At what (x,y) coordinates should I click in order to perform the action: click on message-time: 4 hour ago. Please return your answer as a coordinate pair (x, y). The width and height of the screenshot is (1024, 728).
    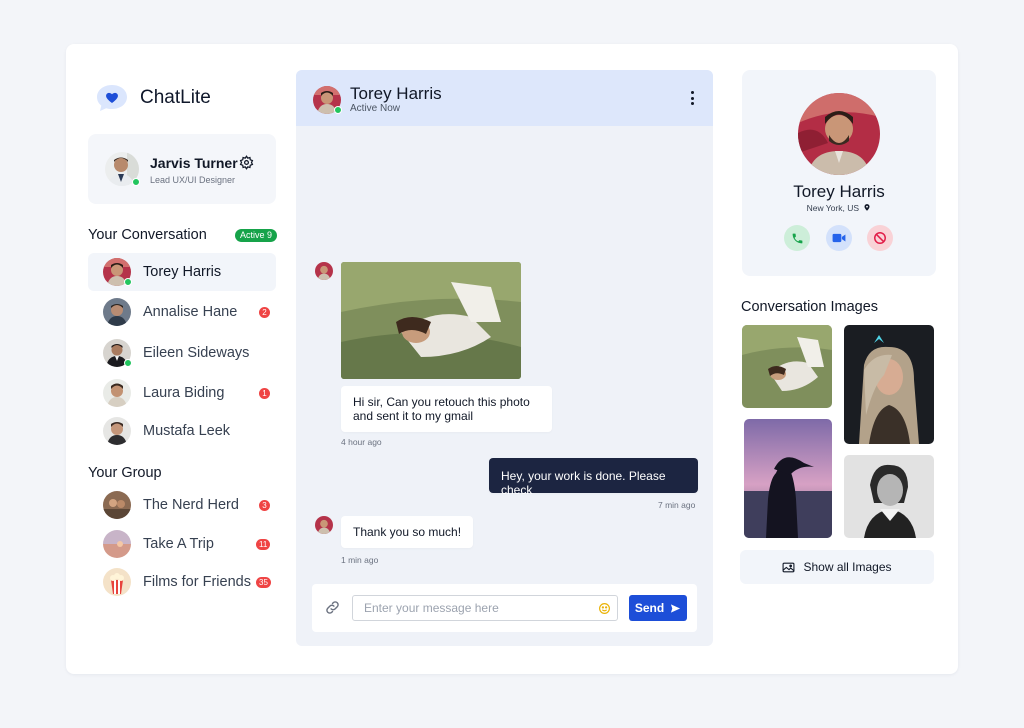
    Looking at the image, I should click on (361, 442).